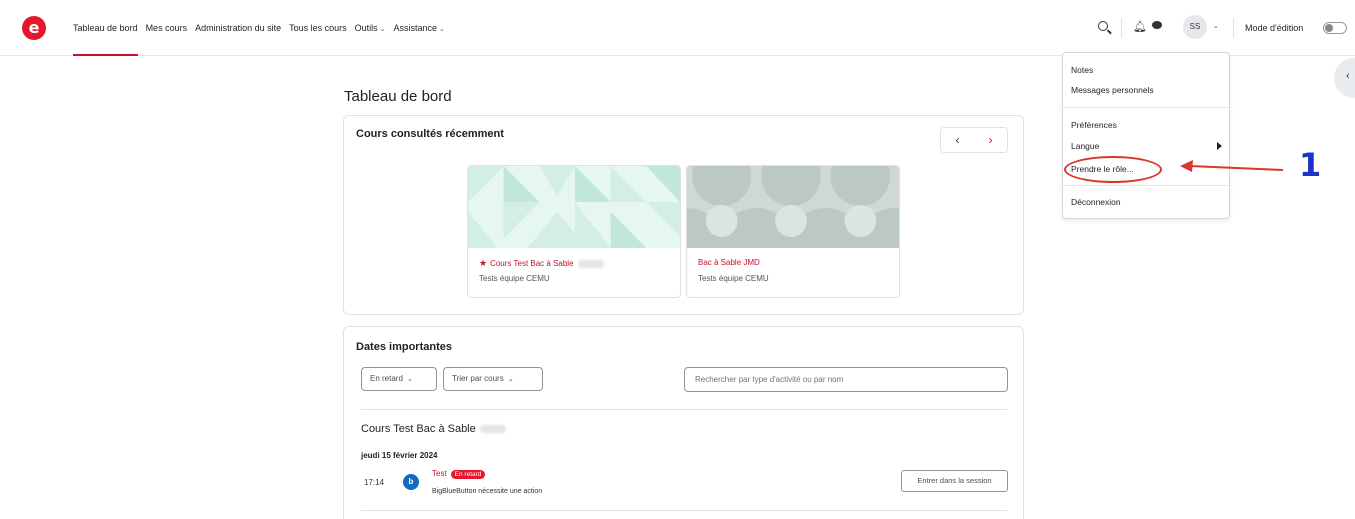 This screenshot has height=519, width=1355. What do you see at coordinates (411, 482) in the screenshot?
I see `bigbluebutton-icon: b` at bounding box center [411, 482].